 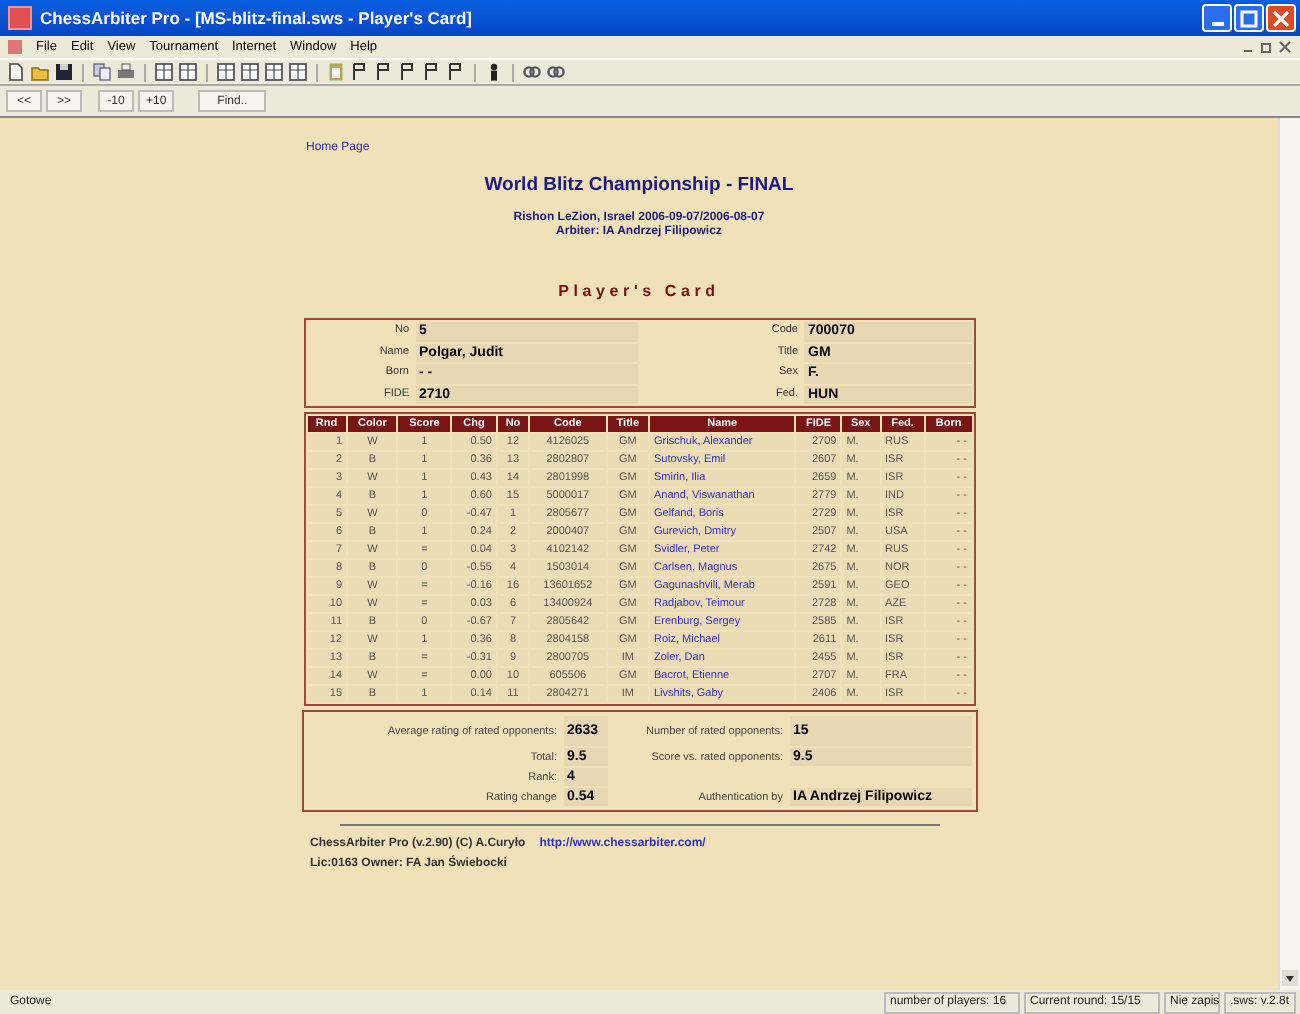 I want to click on vertical-scrollbar, so click(x=1289, y=554).